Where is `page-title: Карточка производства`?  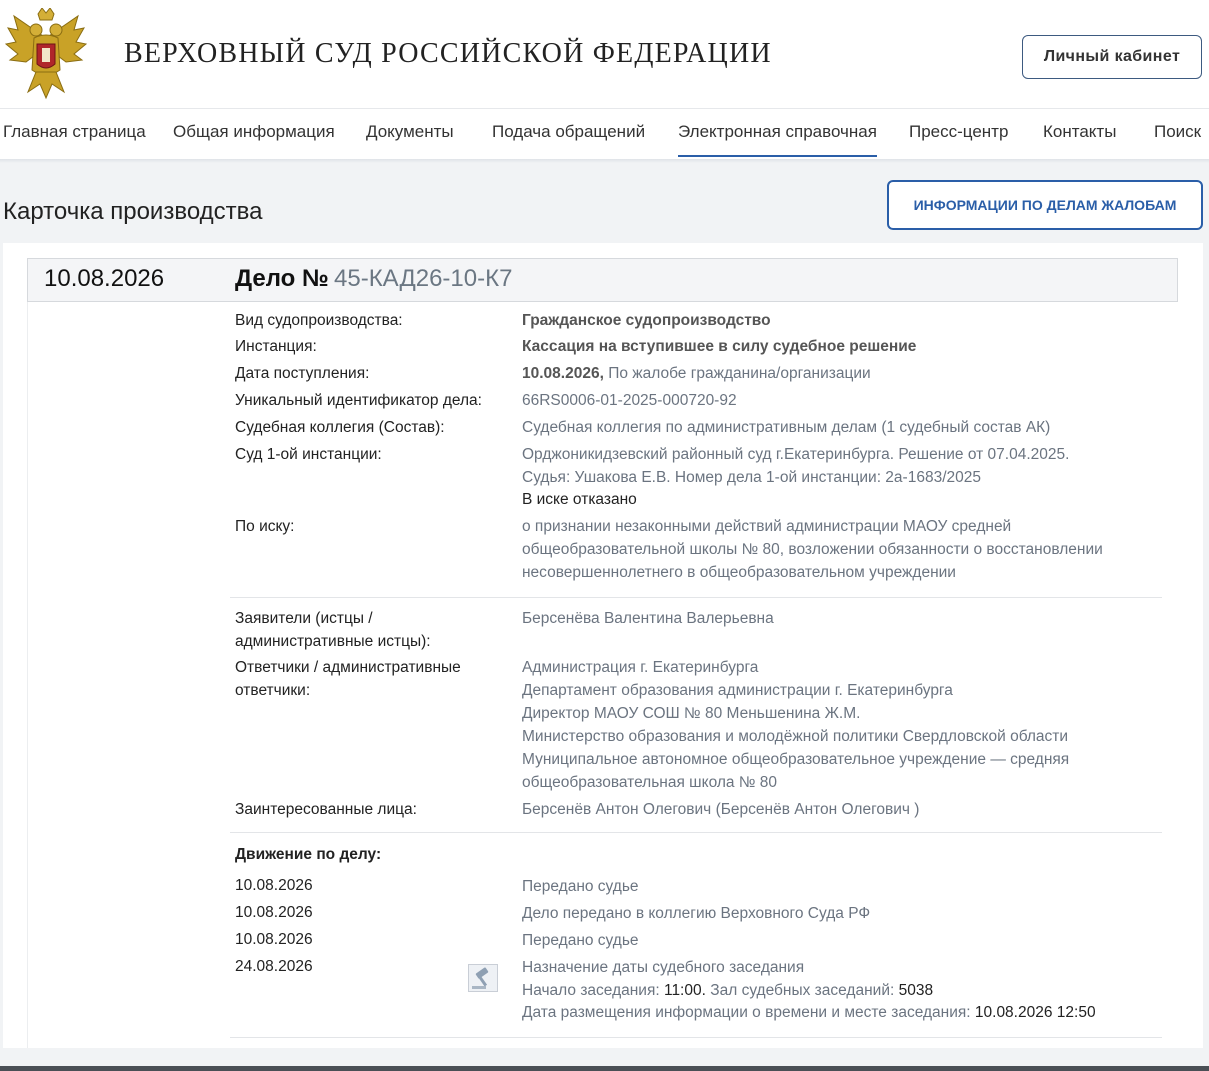 page-title: Карточка производства is located at coordinates (133, 211).